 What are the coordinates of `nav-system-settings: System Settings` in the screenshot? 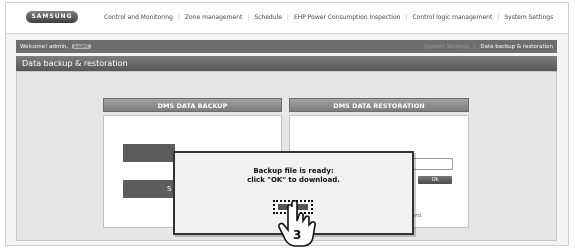 It's located at (528, 17).